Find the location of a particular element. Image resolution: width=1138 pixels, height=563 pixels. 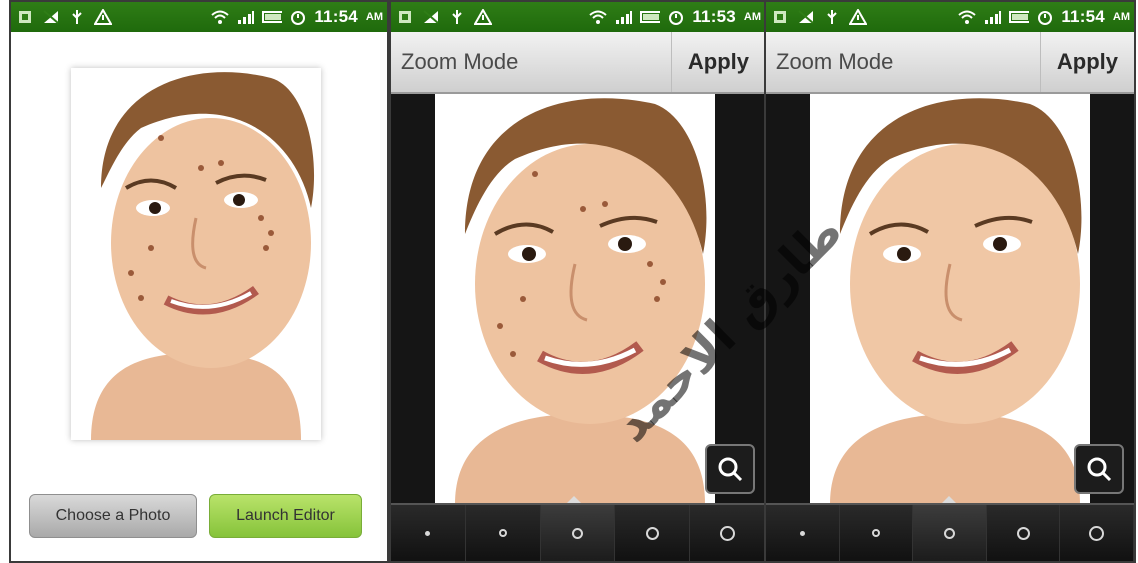

choose-photo-button: Choose a Photo is located at coordinates (113, 516).